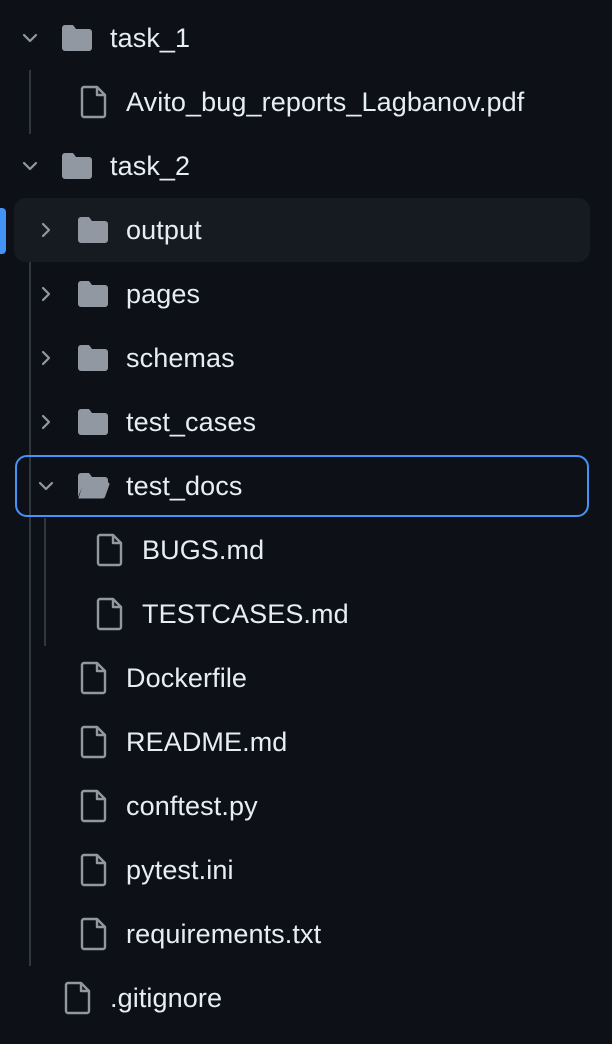  I want to click on tree-item-label: task_2, so click(150, 166).